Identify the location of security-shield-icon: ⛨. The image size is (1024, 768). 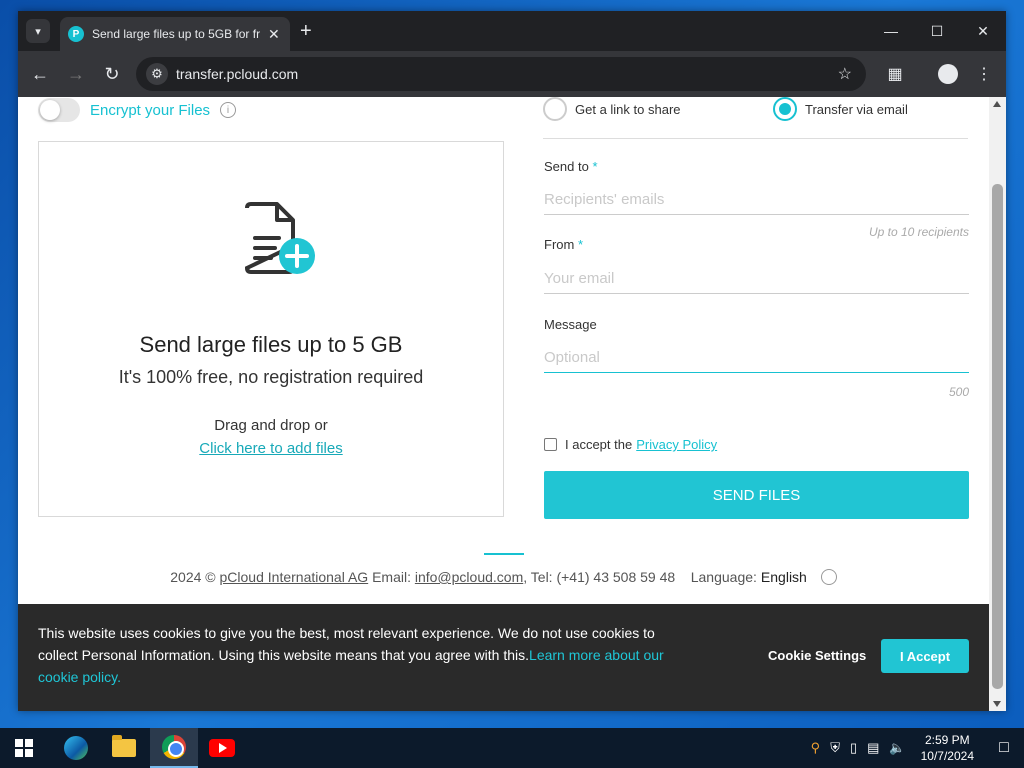
(835, 748).